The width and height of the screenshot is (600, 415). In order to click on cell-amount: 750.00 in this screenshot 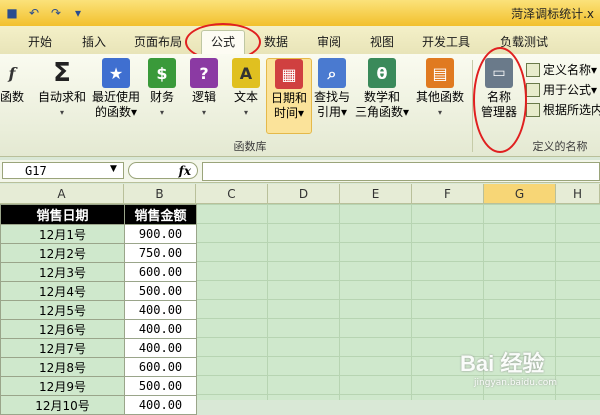, I will do `click(160, 253)`.